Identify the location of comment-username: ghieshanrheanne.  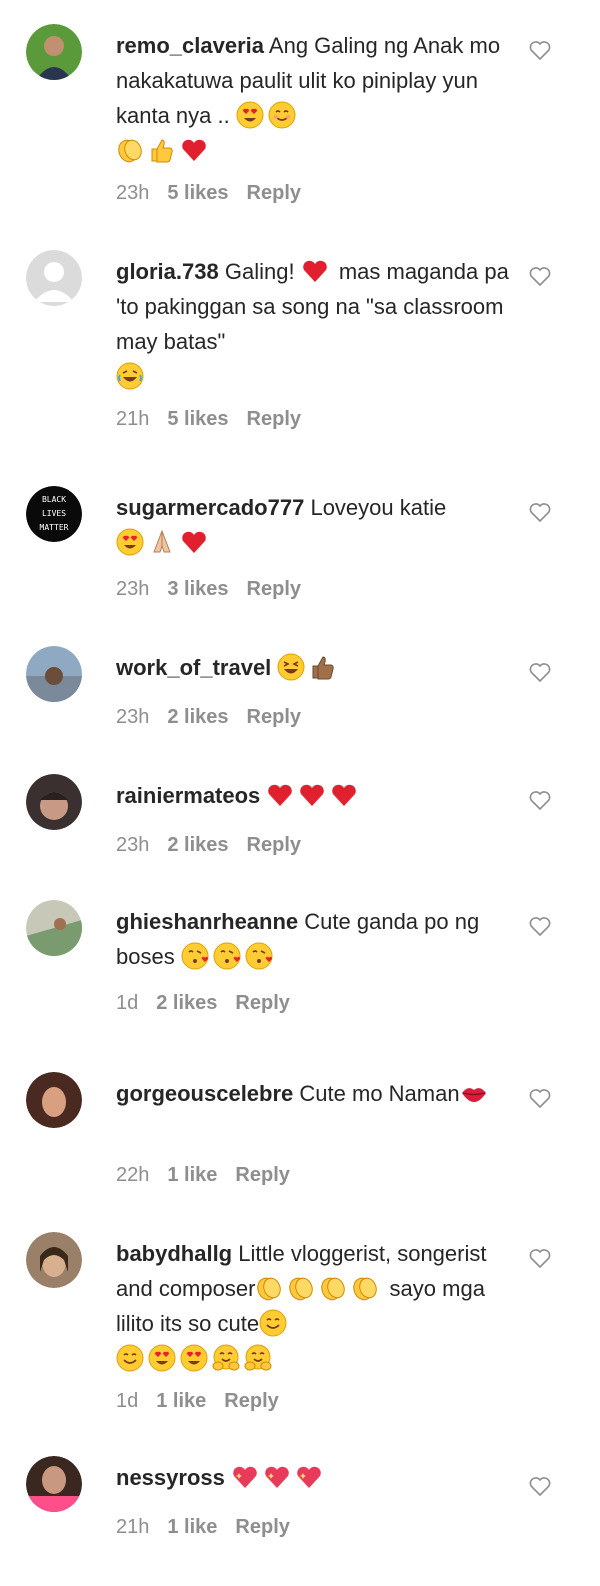
(207, 921).